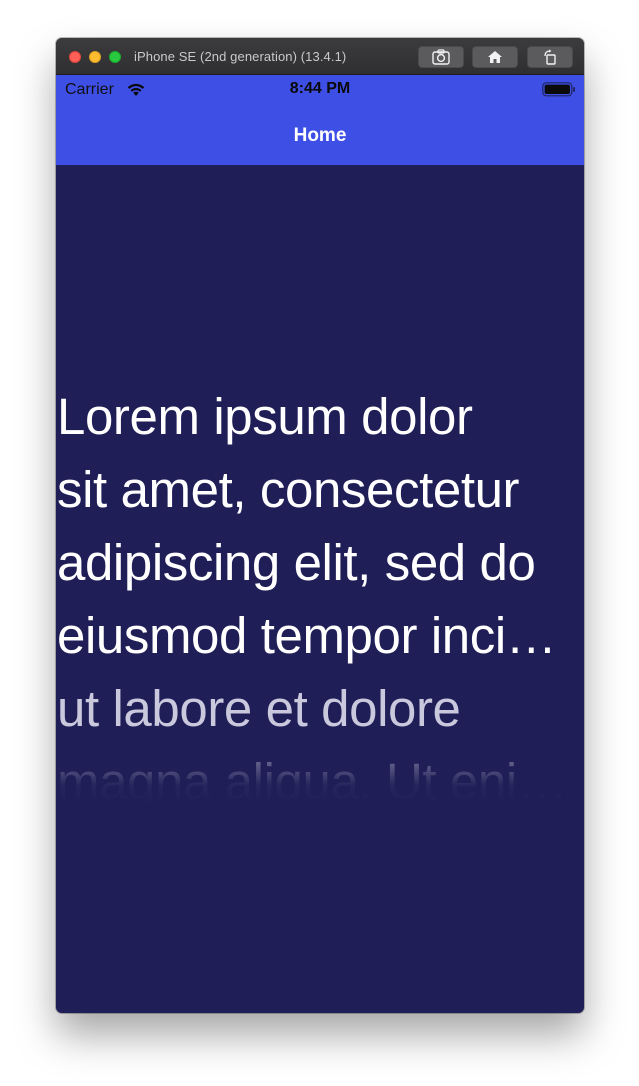  I want to click on home-icon, so click(495, 57).